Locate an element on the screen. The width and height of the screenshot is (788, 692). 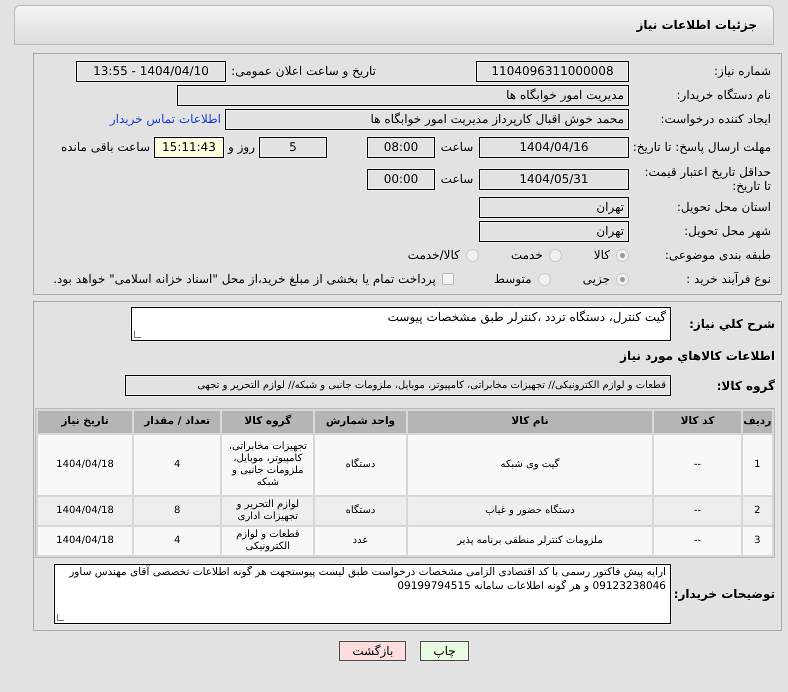
announce-date-field: 1404/04/10 - 13:55 is located at coordinates (151, 71).